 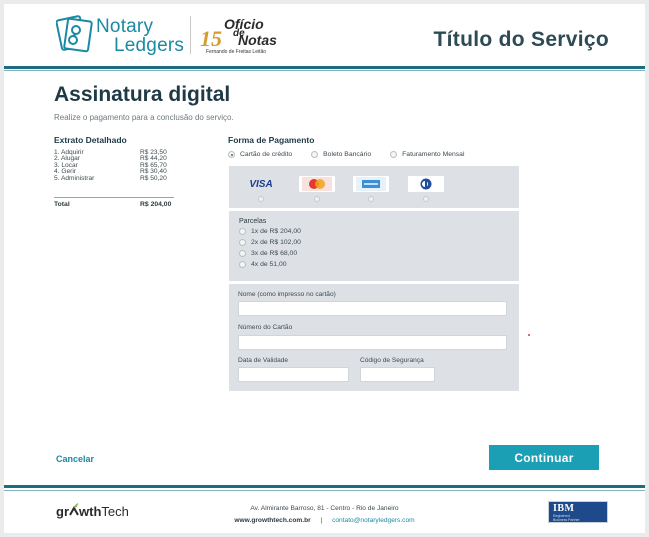 What do you see at coordinates (74, 34) in the screenshot?
I see `notary-ledgers-logo-icon` at bounding box center [74, 34].